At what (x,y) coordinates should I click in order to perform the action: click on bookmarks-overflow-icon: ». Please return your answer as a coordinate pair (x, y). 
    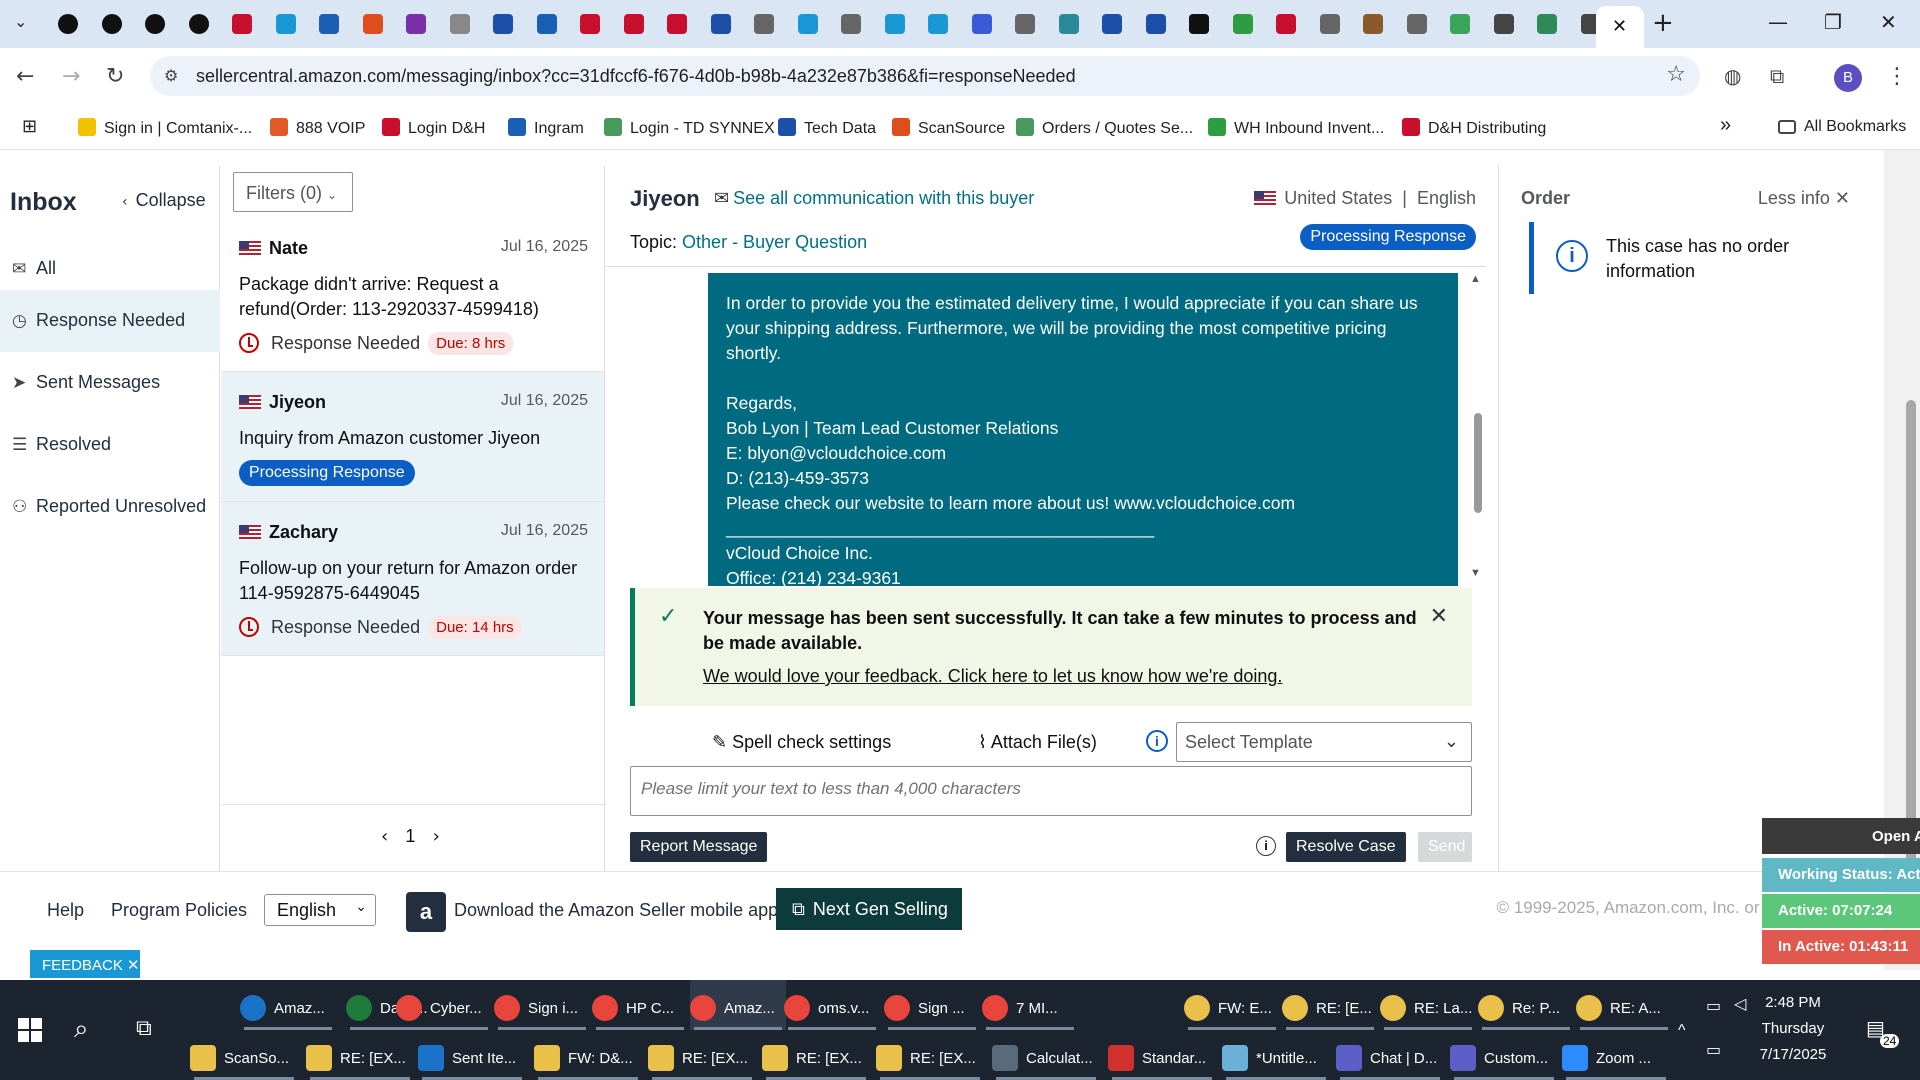
    Looking at the image, I should click on (1725, 125).